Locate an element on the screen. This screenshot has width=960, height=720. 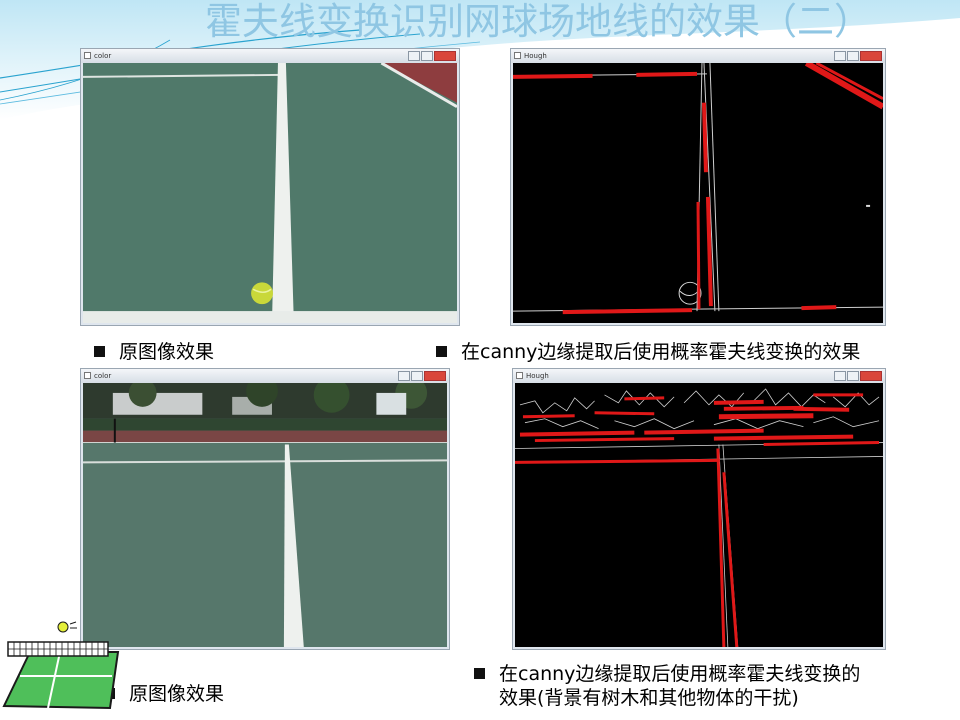
caption-text: 在canny边缘提取后使用概率霍夫线变换的 is located at coordinates (680, 674).